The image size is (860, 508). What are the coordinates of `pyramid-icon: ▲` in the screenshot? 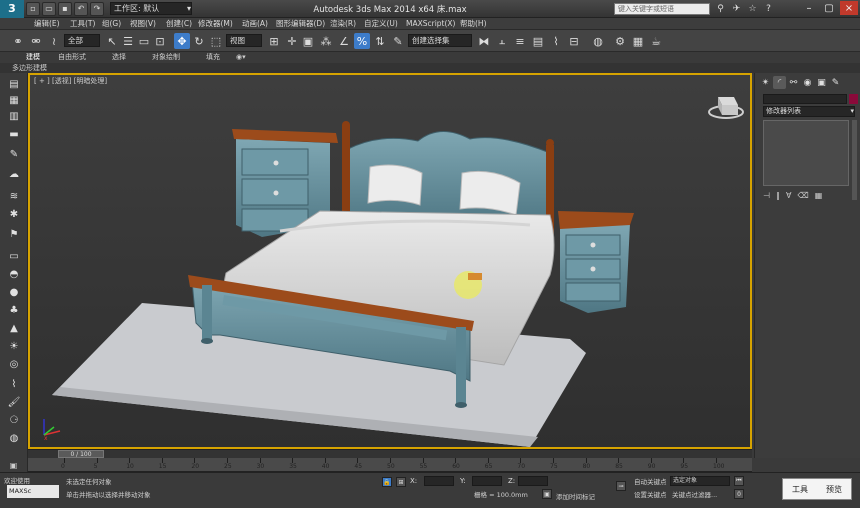 It's located at (14, 329).